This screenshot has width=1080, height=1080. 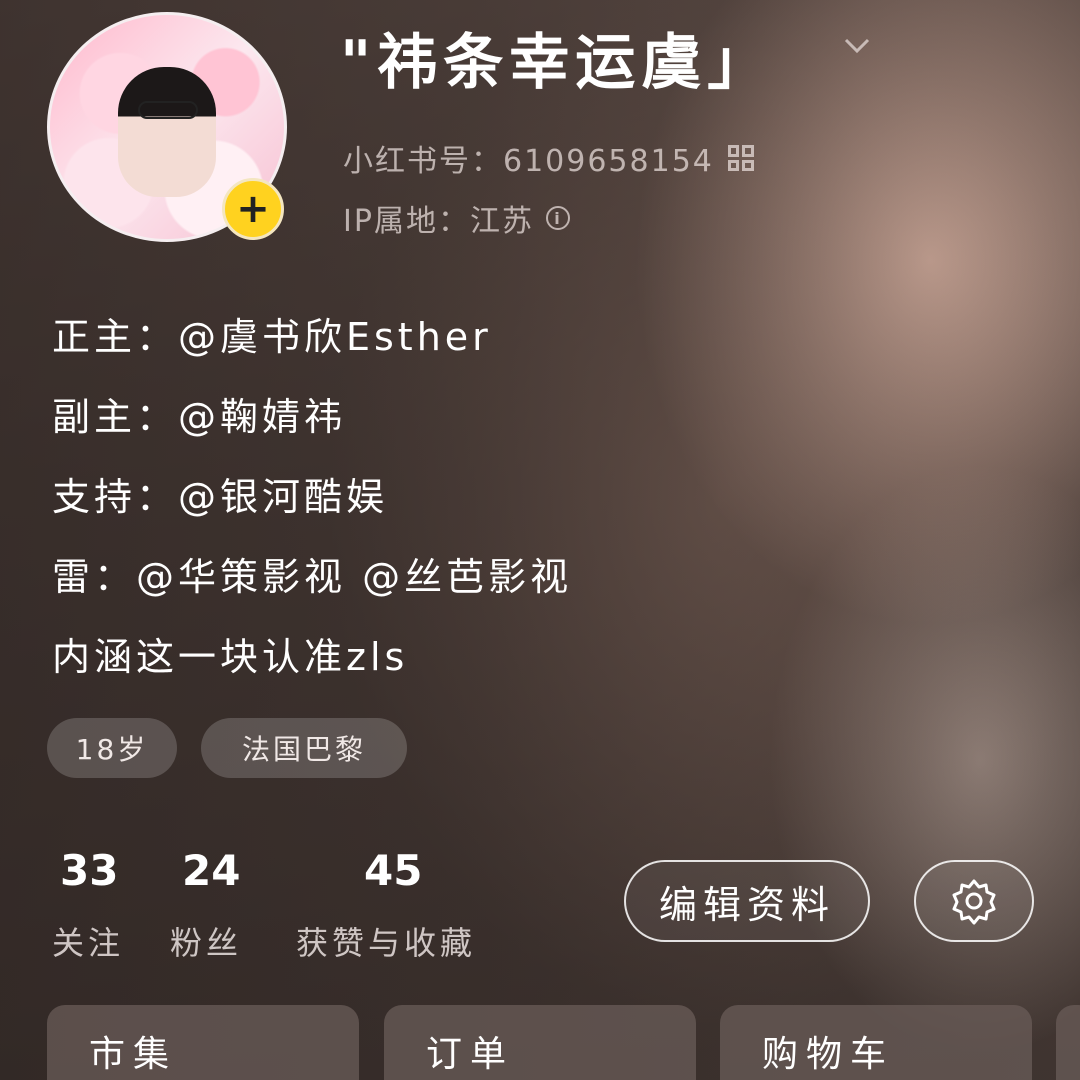 What do you see at coordinates (230, 657) in the screenshot?
I see `bio-line: 内涵这一块认准zls` at bounding box center [230, 657].